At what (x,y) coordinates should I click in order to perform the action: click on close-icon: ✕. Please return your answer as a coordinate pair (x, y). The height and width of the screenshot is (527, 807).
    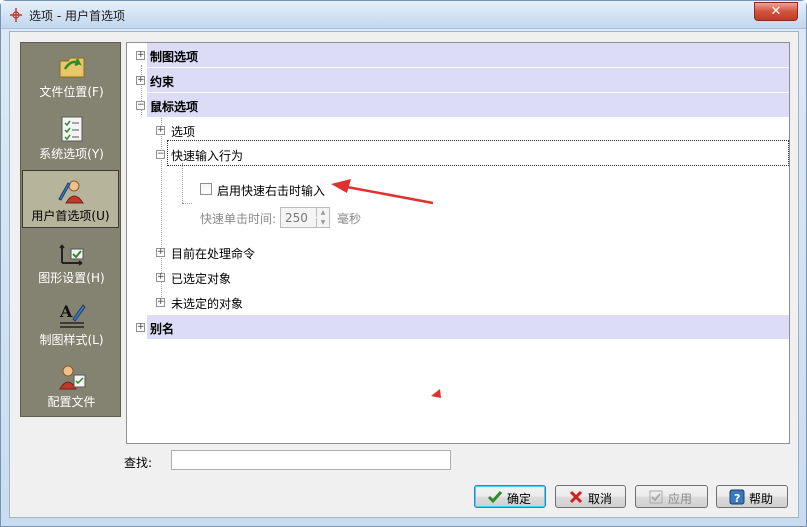
    Looking at the image, I should click on (776, 11).